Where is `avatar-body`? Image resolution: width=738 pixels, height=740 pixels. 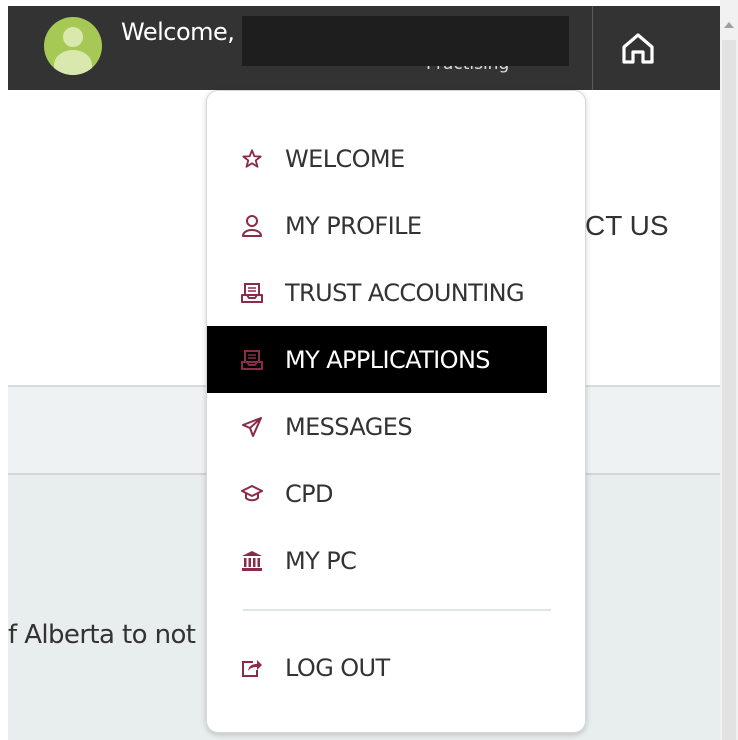
avatar-body is located at coordinates (73, 62).